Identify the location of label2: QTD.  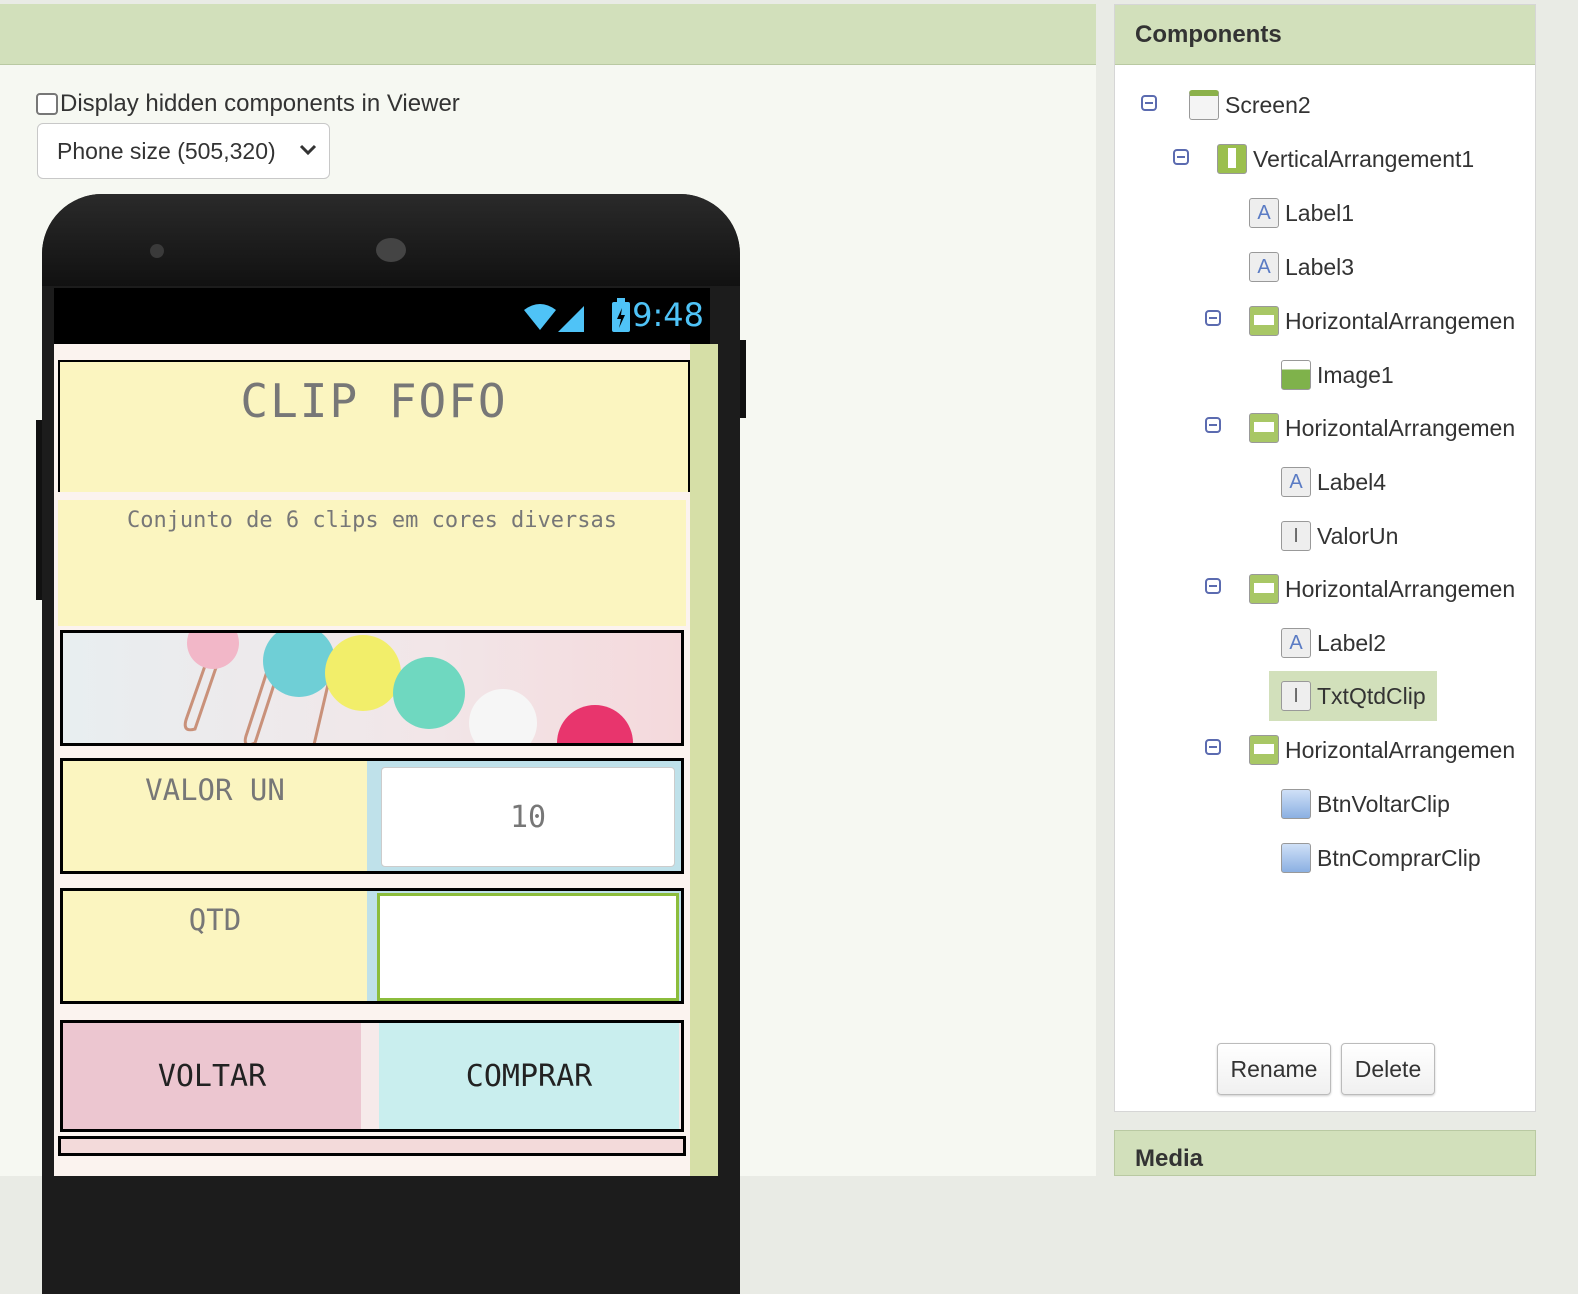
(215, 946).